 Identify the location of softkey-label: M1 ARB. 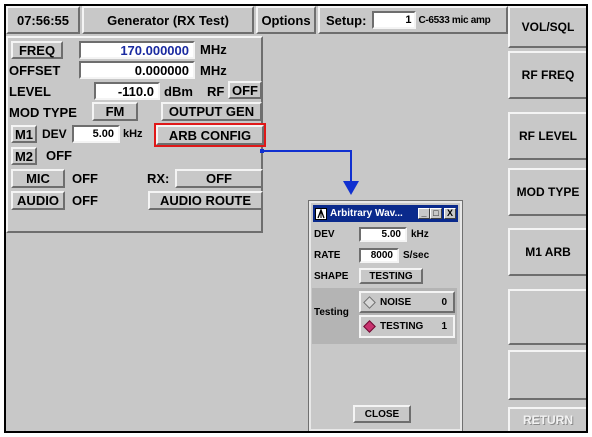
(548, 252).